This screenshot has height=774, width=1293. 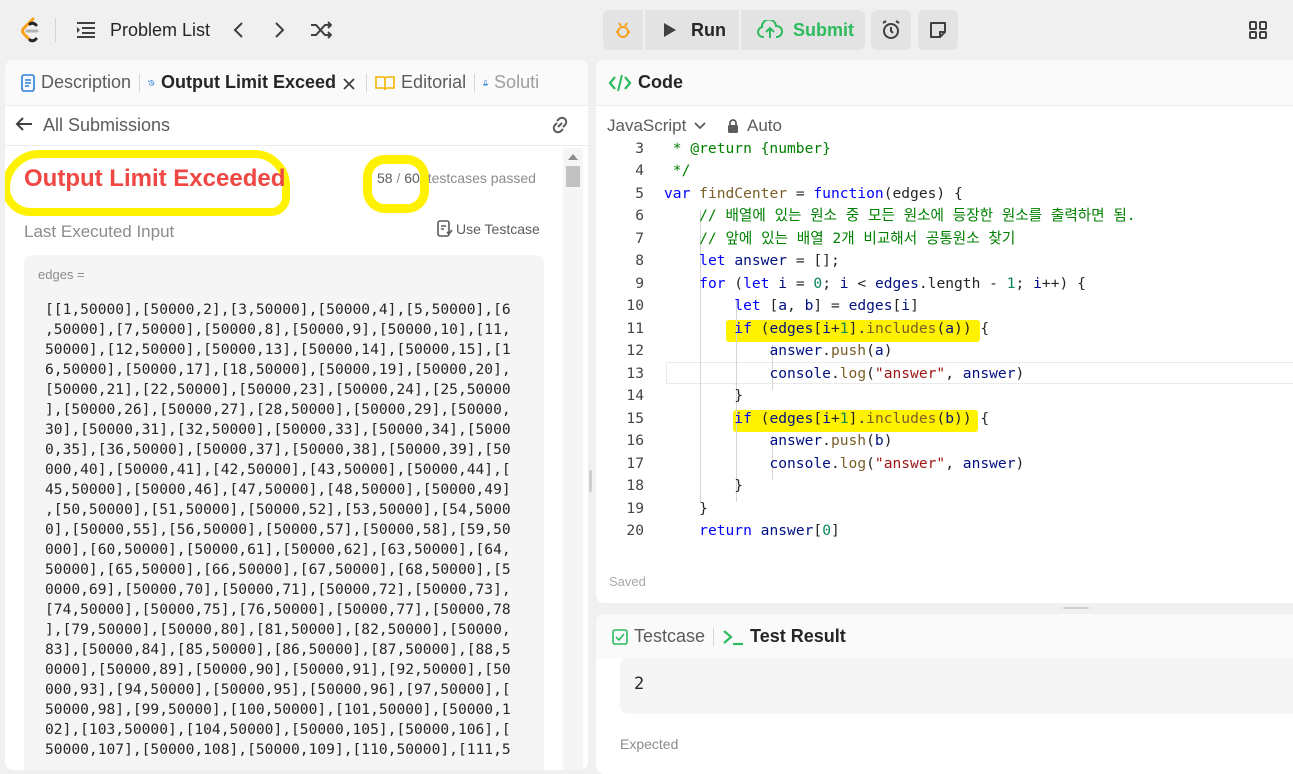 What do you see at coordinates (620, 636) in the screenshot?
I see `checkbox-icon` at bounding box center [620, 636].